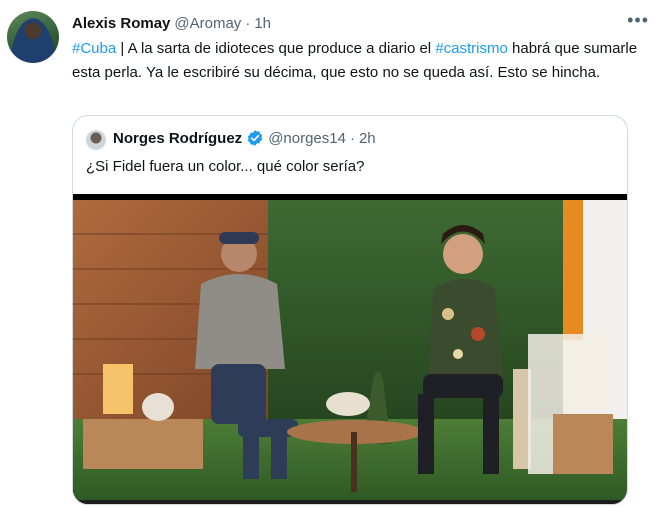  I want to click on author-avatar, so click(33, 37).